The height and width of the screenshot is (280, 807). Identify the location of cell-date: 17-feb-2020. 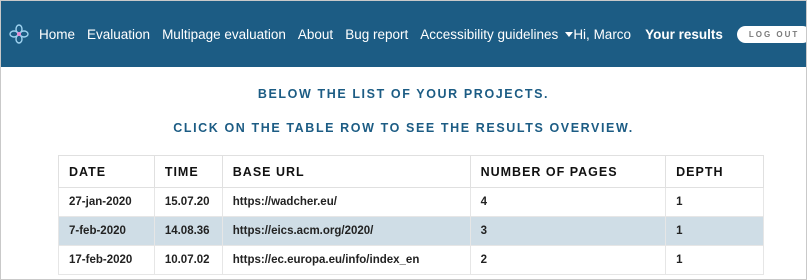
(106, 260).